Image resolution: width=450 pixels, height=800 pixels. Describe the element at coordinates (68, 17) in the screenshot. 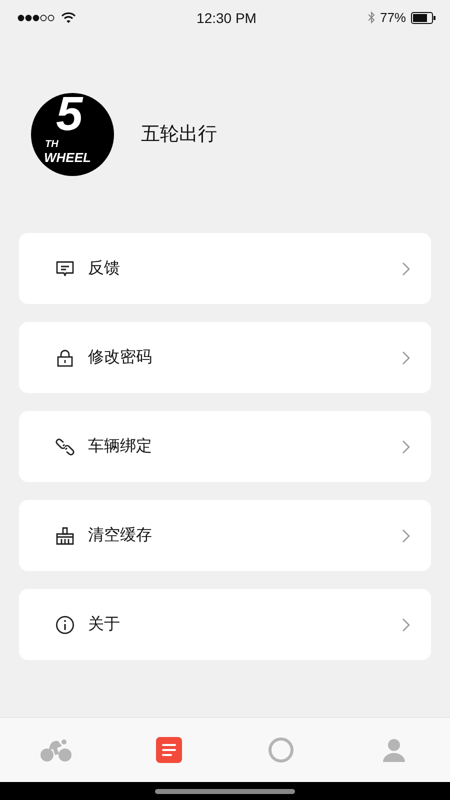

I see `wifi-icon` at that location.